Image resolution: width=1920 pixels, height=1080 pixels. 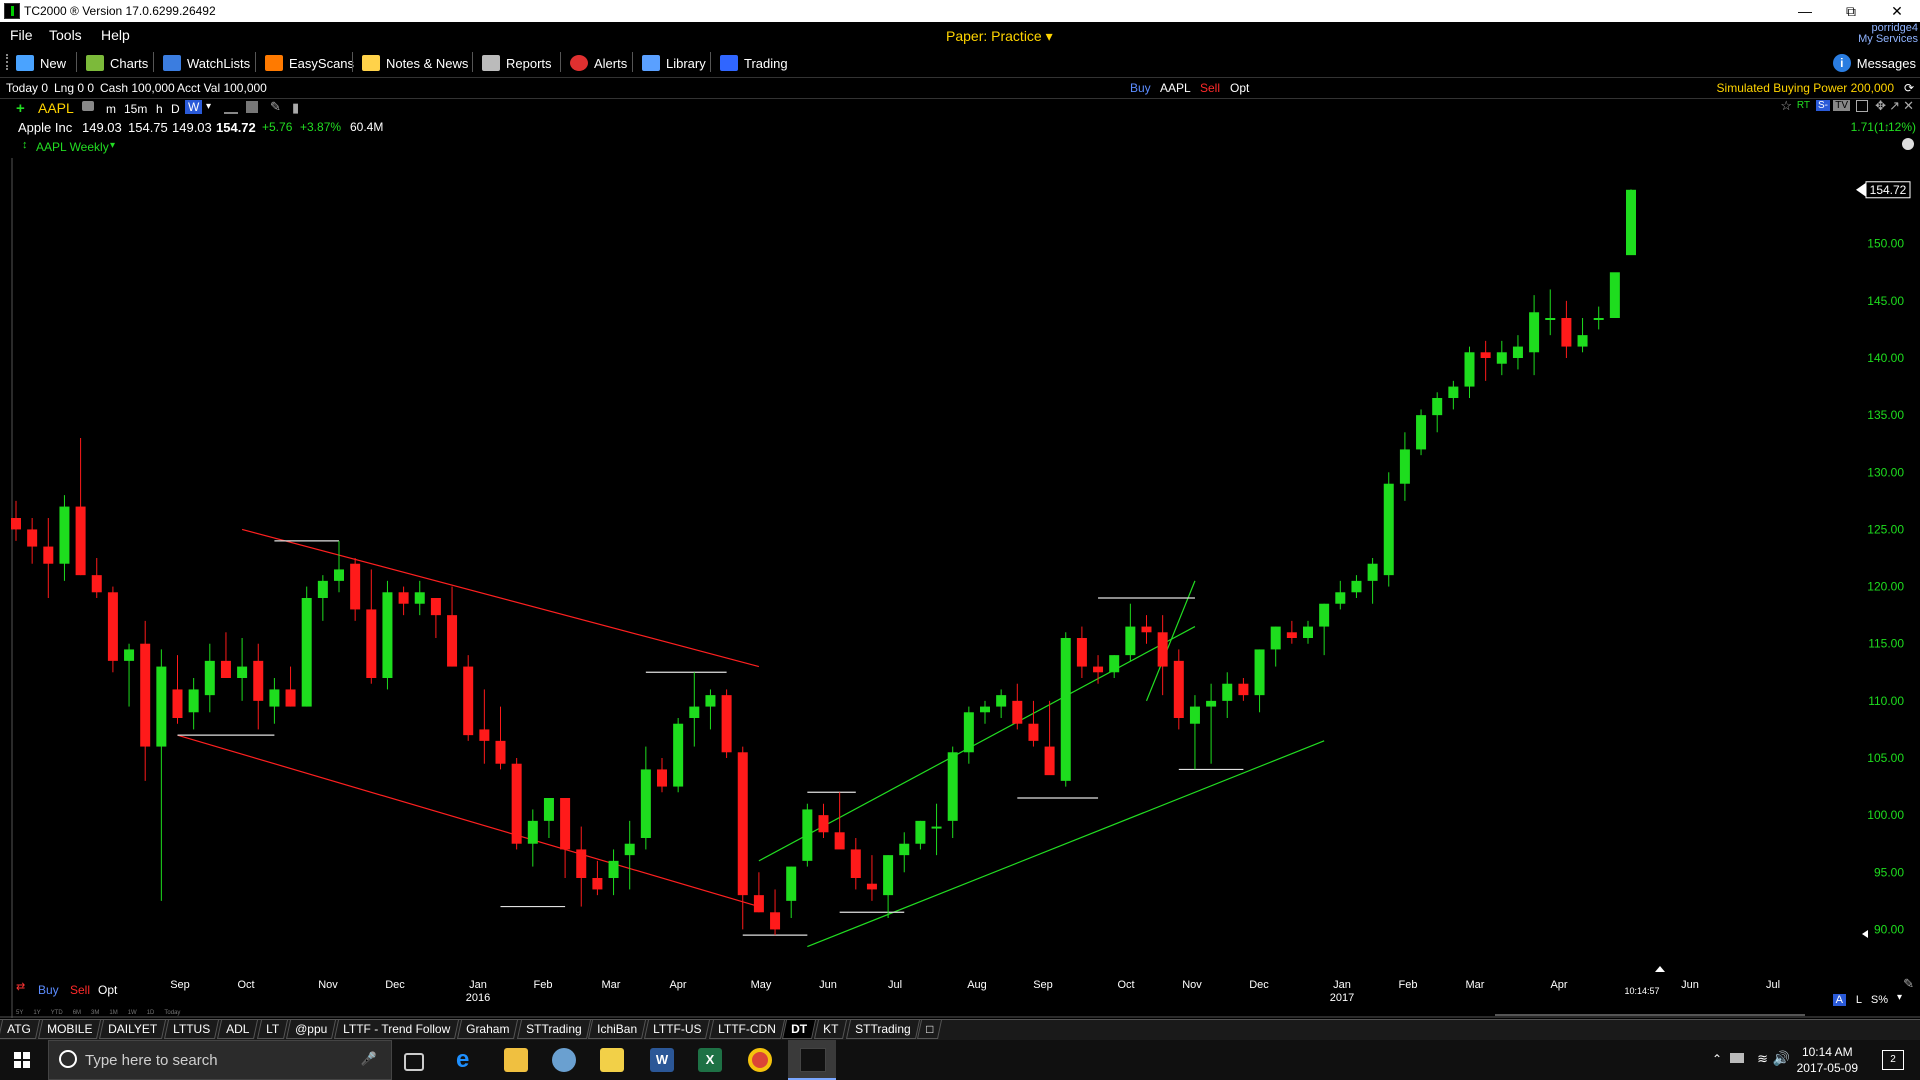 I want to click on refresh-icon: ⟳, so click(x=1909, y=88).